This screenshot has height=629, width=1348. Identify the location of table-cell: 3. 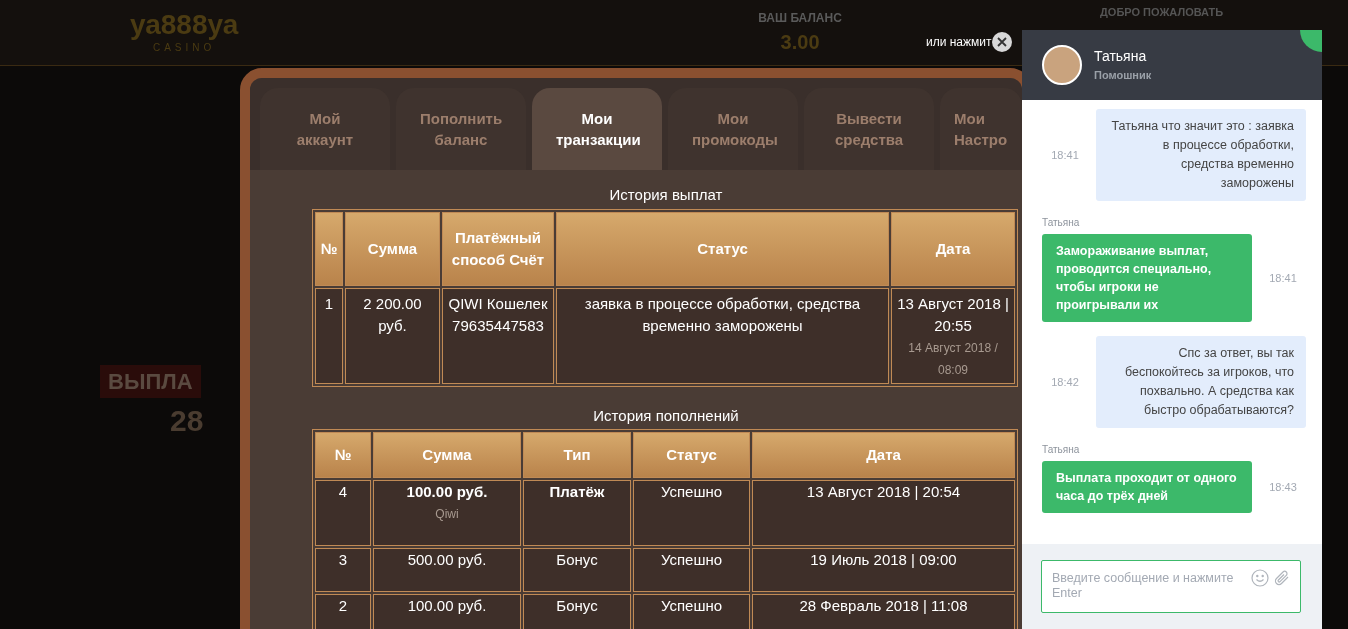
(343, 570).